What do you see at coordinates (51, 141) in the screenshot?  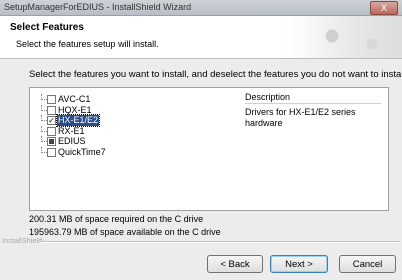 I see `partial-checkbox` at bounding box center [51, 141].